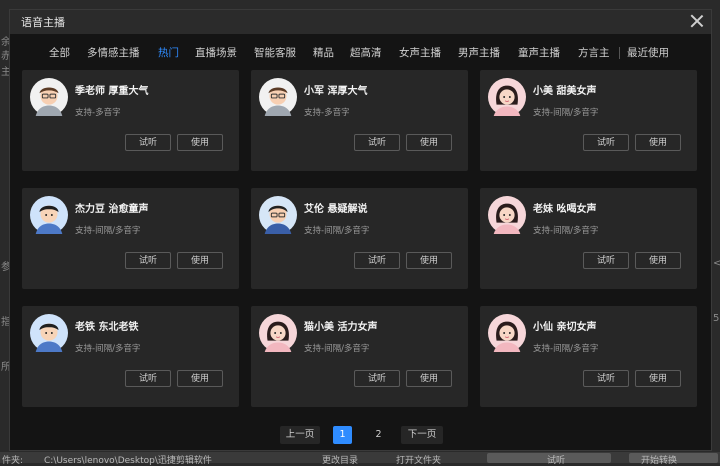 The width and height of the screenshot is (720, 466). Describe the element at coordinates (336, 91) in the screenshot. I see `voice-name: 小军 浑厚大气` at that location.